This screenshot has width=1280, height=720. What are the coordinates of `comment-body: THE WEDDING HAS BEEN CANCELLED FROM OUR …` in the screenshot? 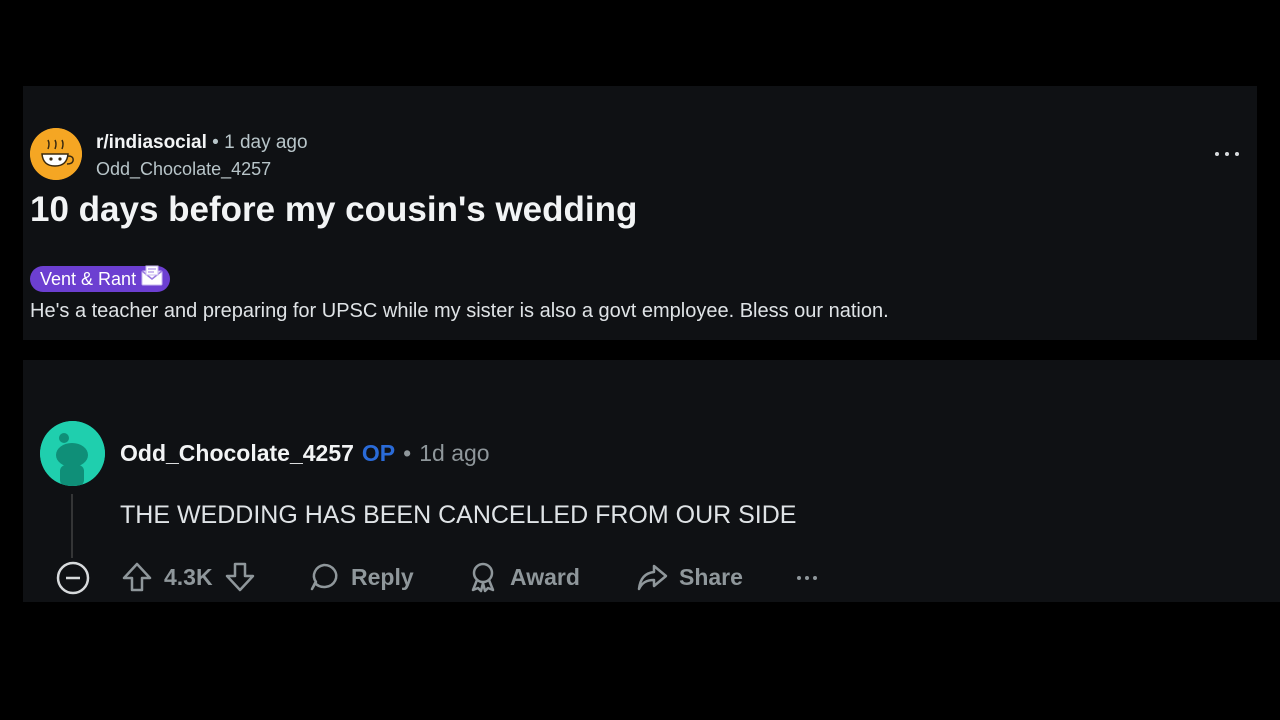 It's located at (458, 515).